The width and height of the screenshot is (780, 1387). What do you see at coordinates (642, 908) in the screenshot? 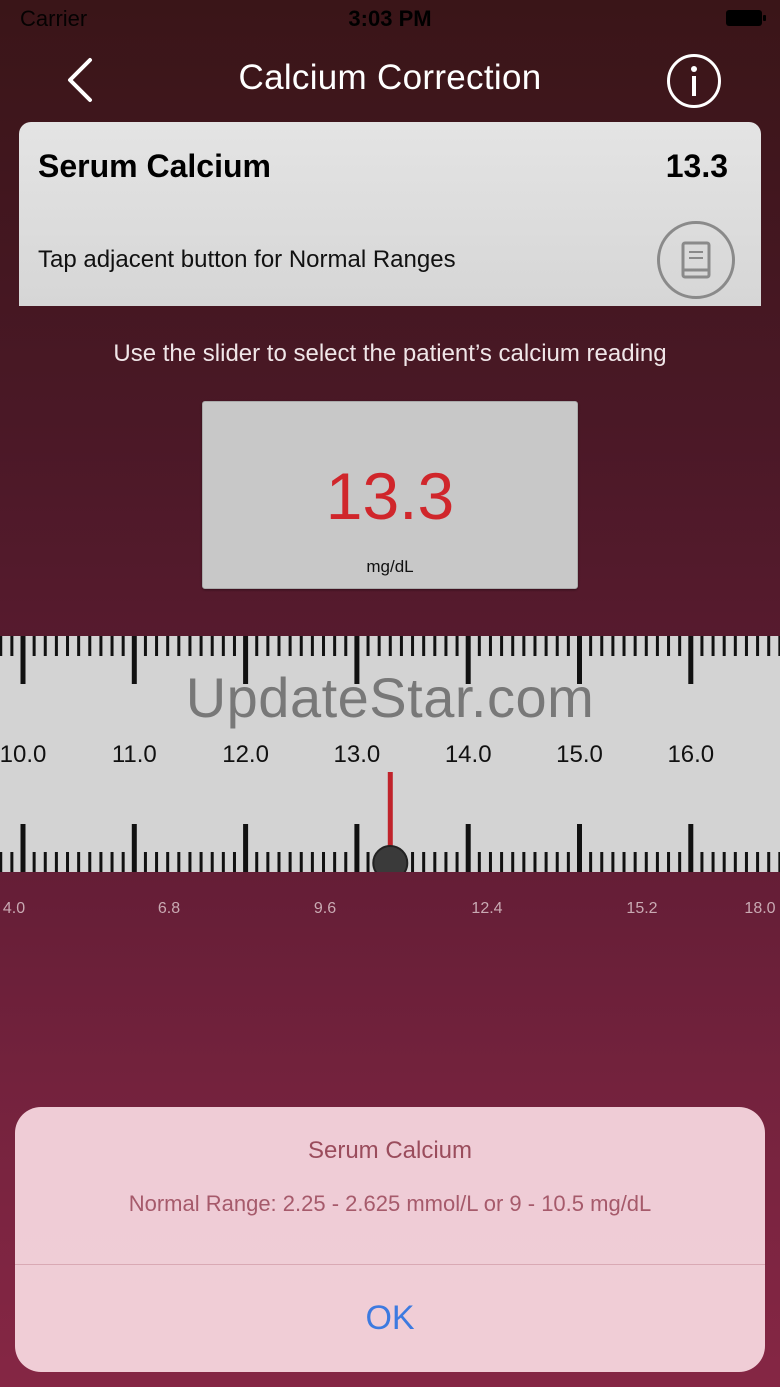
I see `scale-label: 15.2` at bounding box center [642, 908].